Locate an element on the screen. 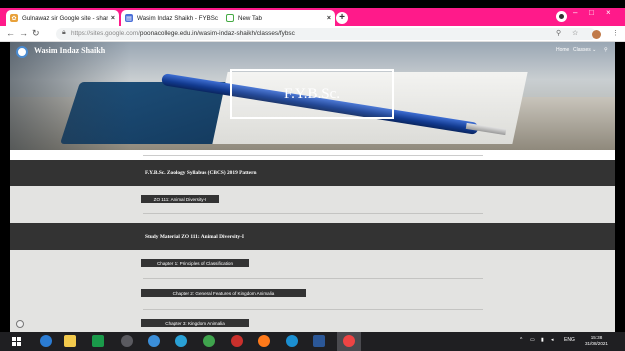 Image resolution: width=625 pixels, height=351 pixels. nav-home: Home is located at coordinates (562, 50).